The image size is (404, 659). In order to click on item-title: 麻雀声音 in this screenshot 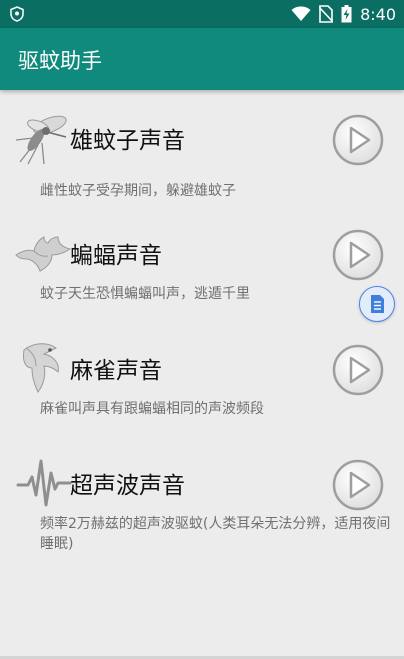, I will do `click(116, 371)`.